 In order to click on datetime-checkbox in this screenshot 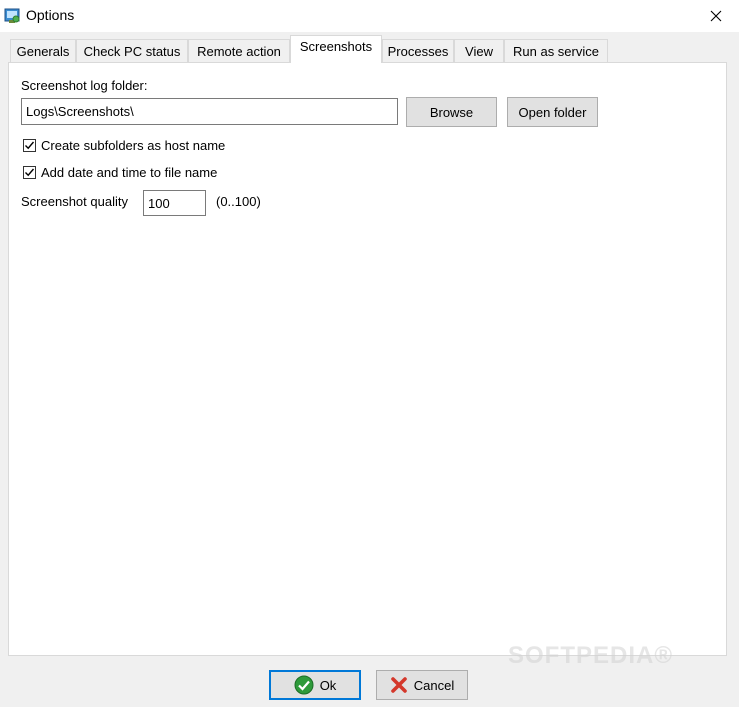, I will do `click(29, 172)`.